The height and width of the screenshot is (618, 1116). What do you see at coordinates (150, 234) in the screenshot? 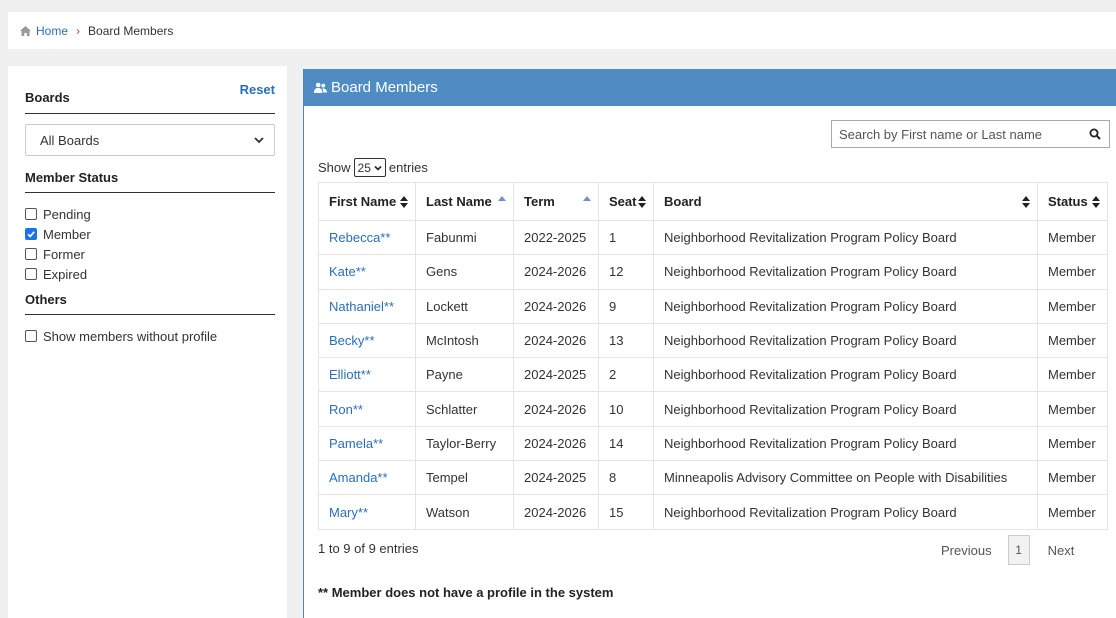
I see `status-option-member: Member` at bounding box center [150, 234].